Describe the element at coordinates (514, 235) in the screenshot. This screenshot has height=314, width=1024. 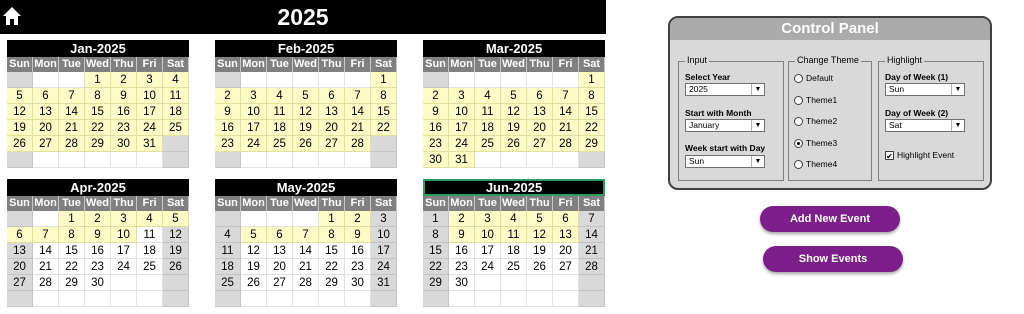
I see `day-cell: 11` at that location.